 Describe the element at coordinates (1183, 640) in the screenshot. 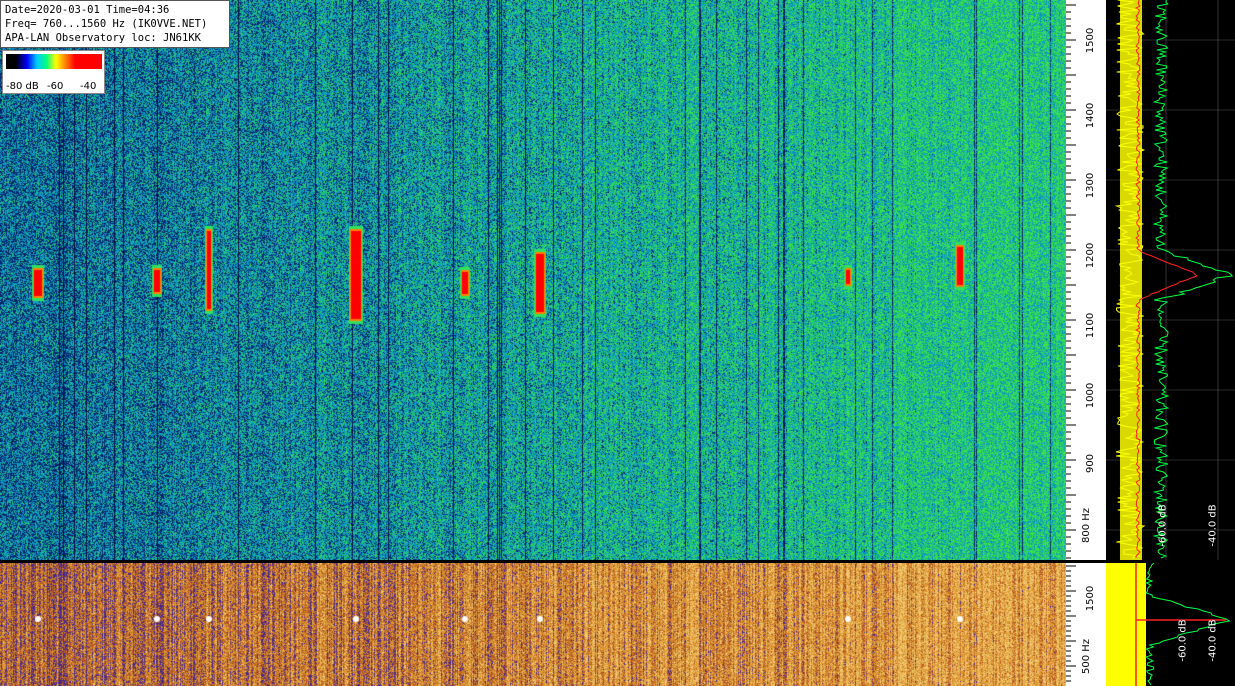

I see `spectrum-wide-db-low: -60.0 dB` at that location.